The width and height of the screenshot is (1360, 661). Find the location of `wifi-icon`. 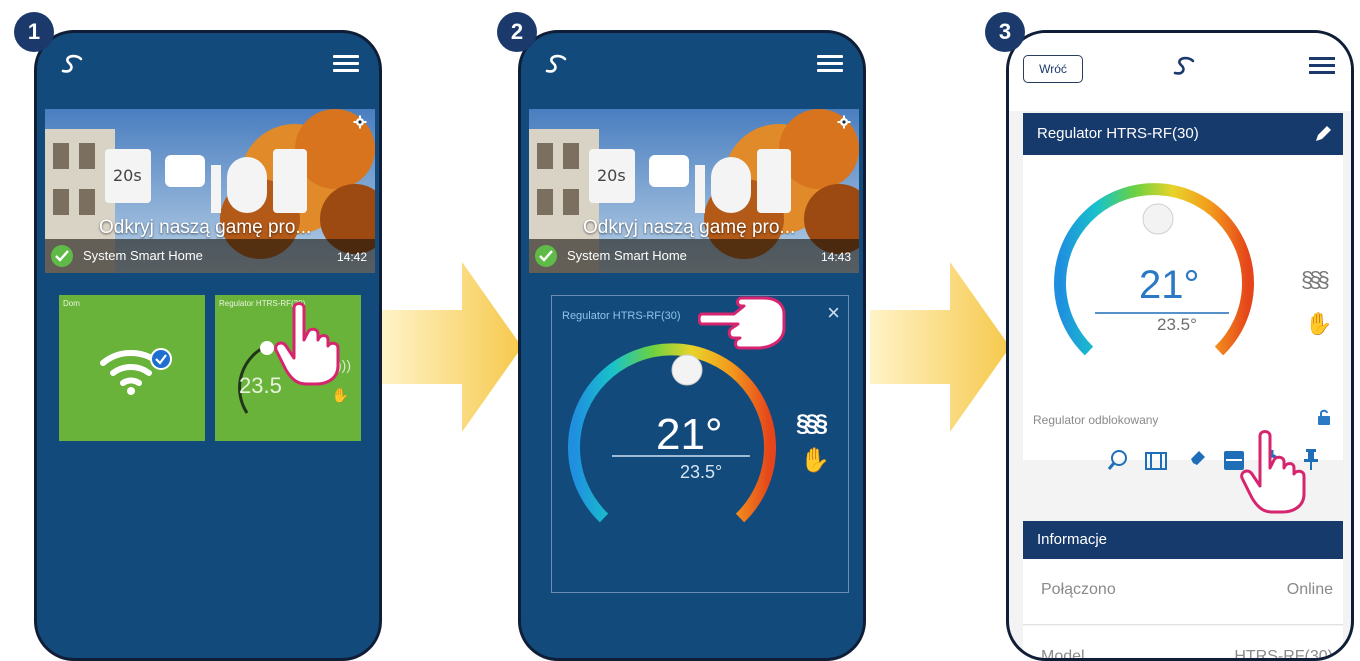

wifi-icon is located at coordinates (136, 371).